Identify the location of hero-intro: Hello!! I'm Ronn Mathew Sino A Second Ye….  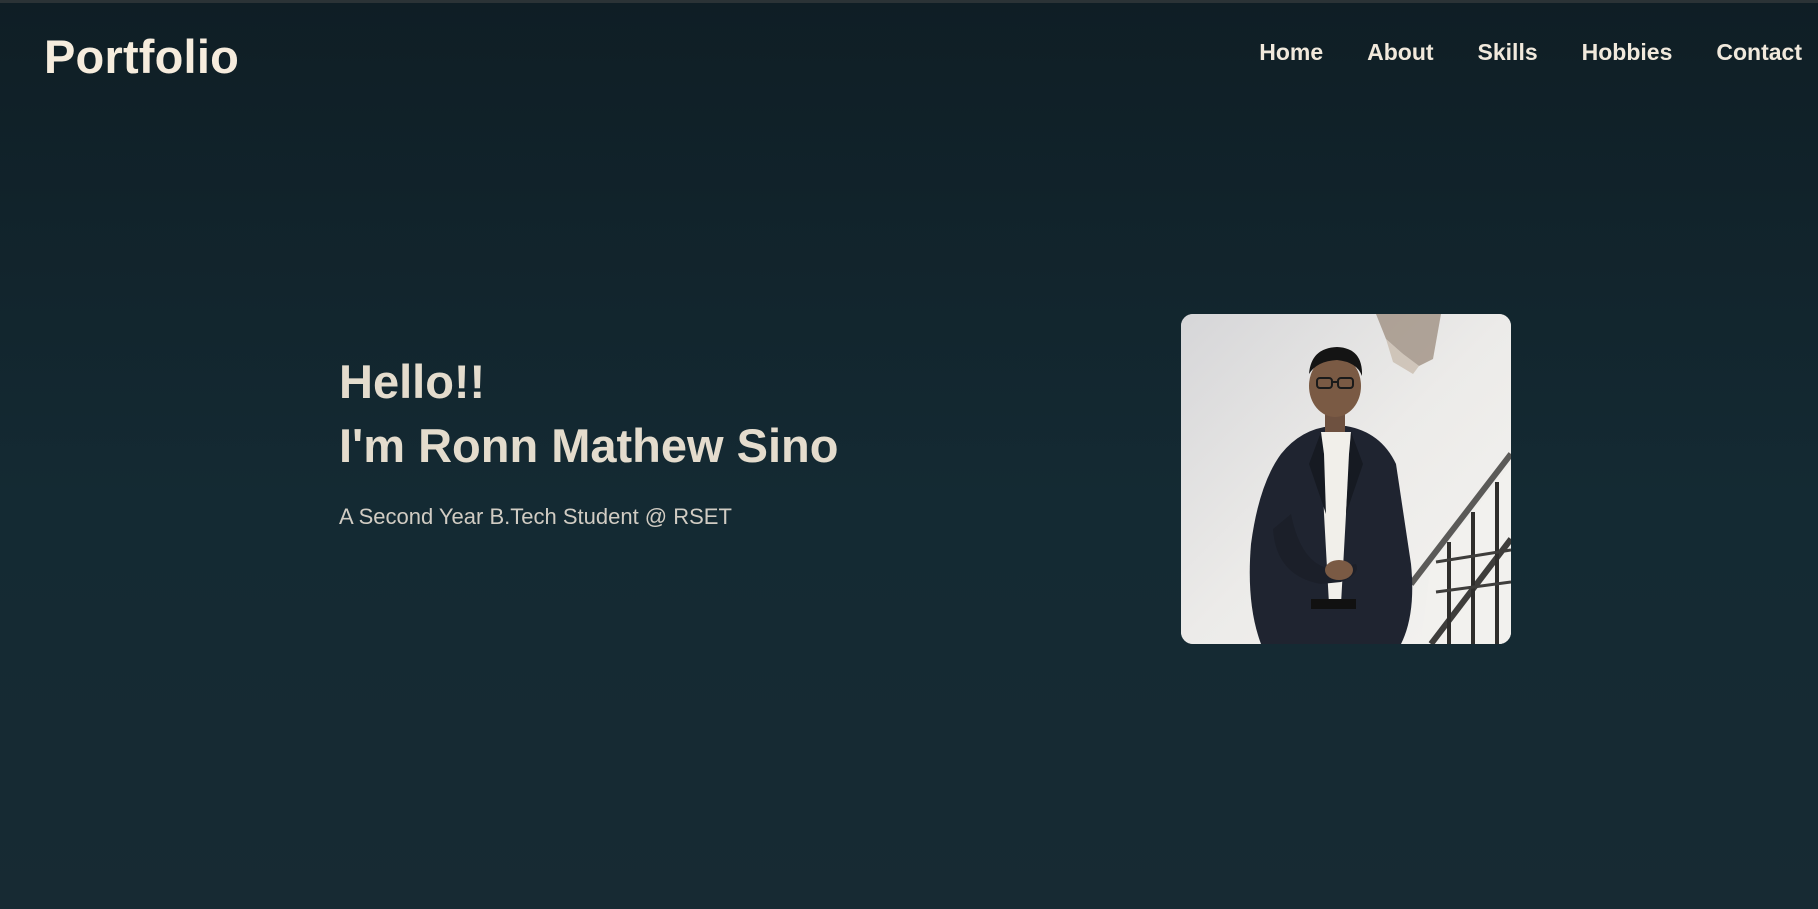
(699, 440).